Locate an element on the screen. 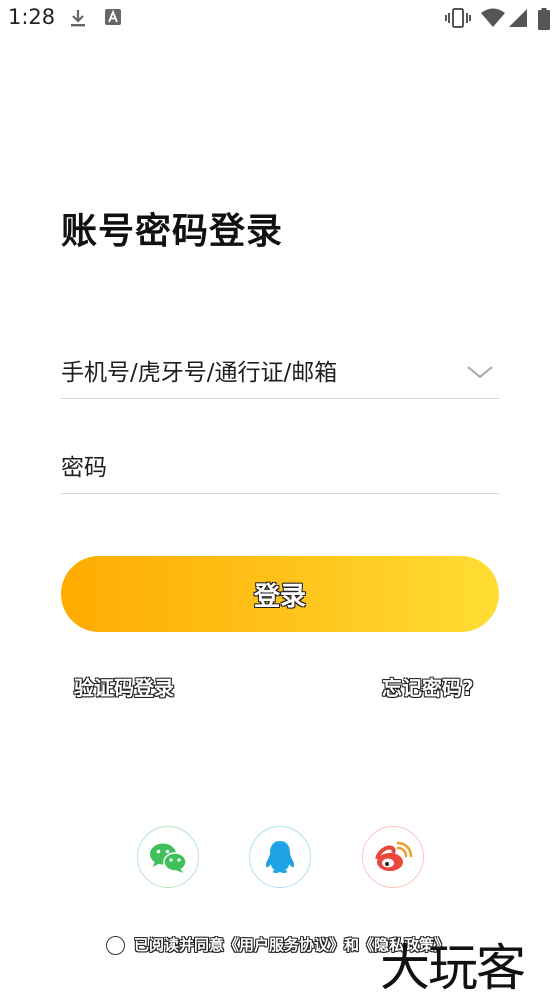 This screenshot has height=999, width=560. watermark: 大玩客 is located at coordinates (453, 968).